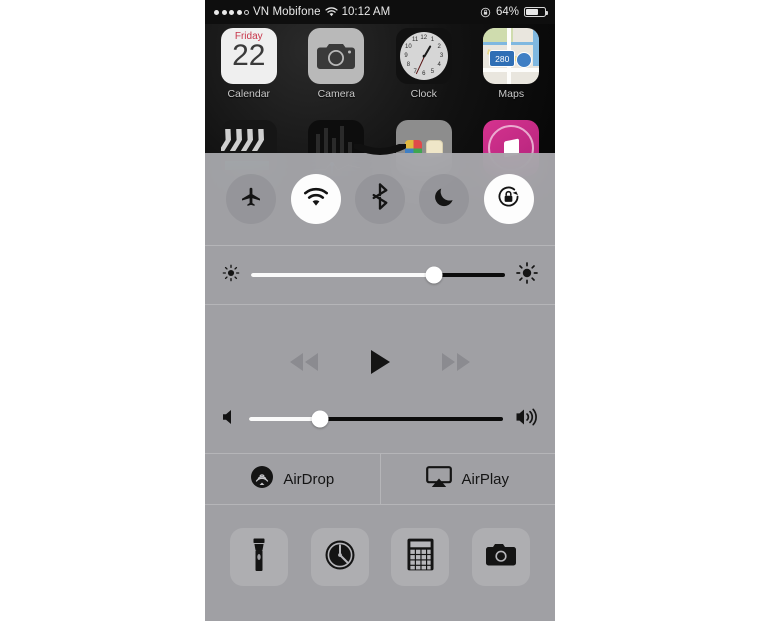 The image size is (760, 621). I want to click on camera-button, so click(500, 557).